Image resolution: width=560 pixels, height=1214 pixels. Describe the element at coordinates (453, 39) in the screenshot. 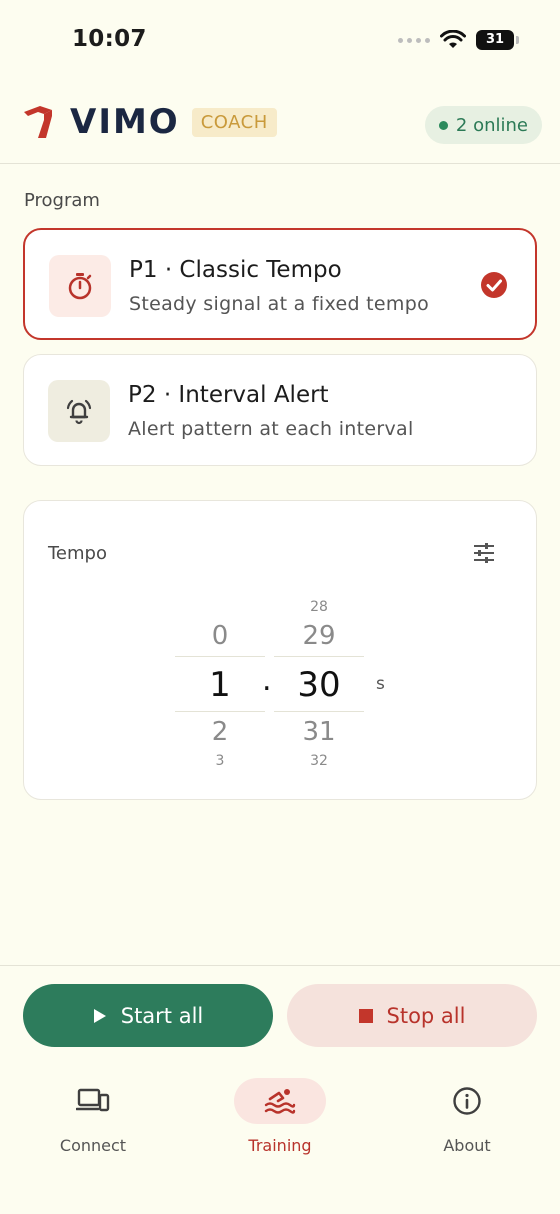

I see `wifi-icon` at that location.